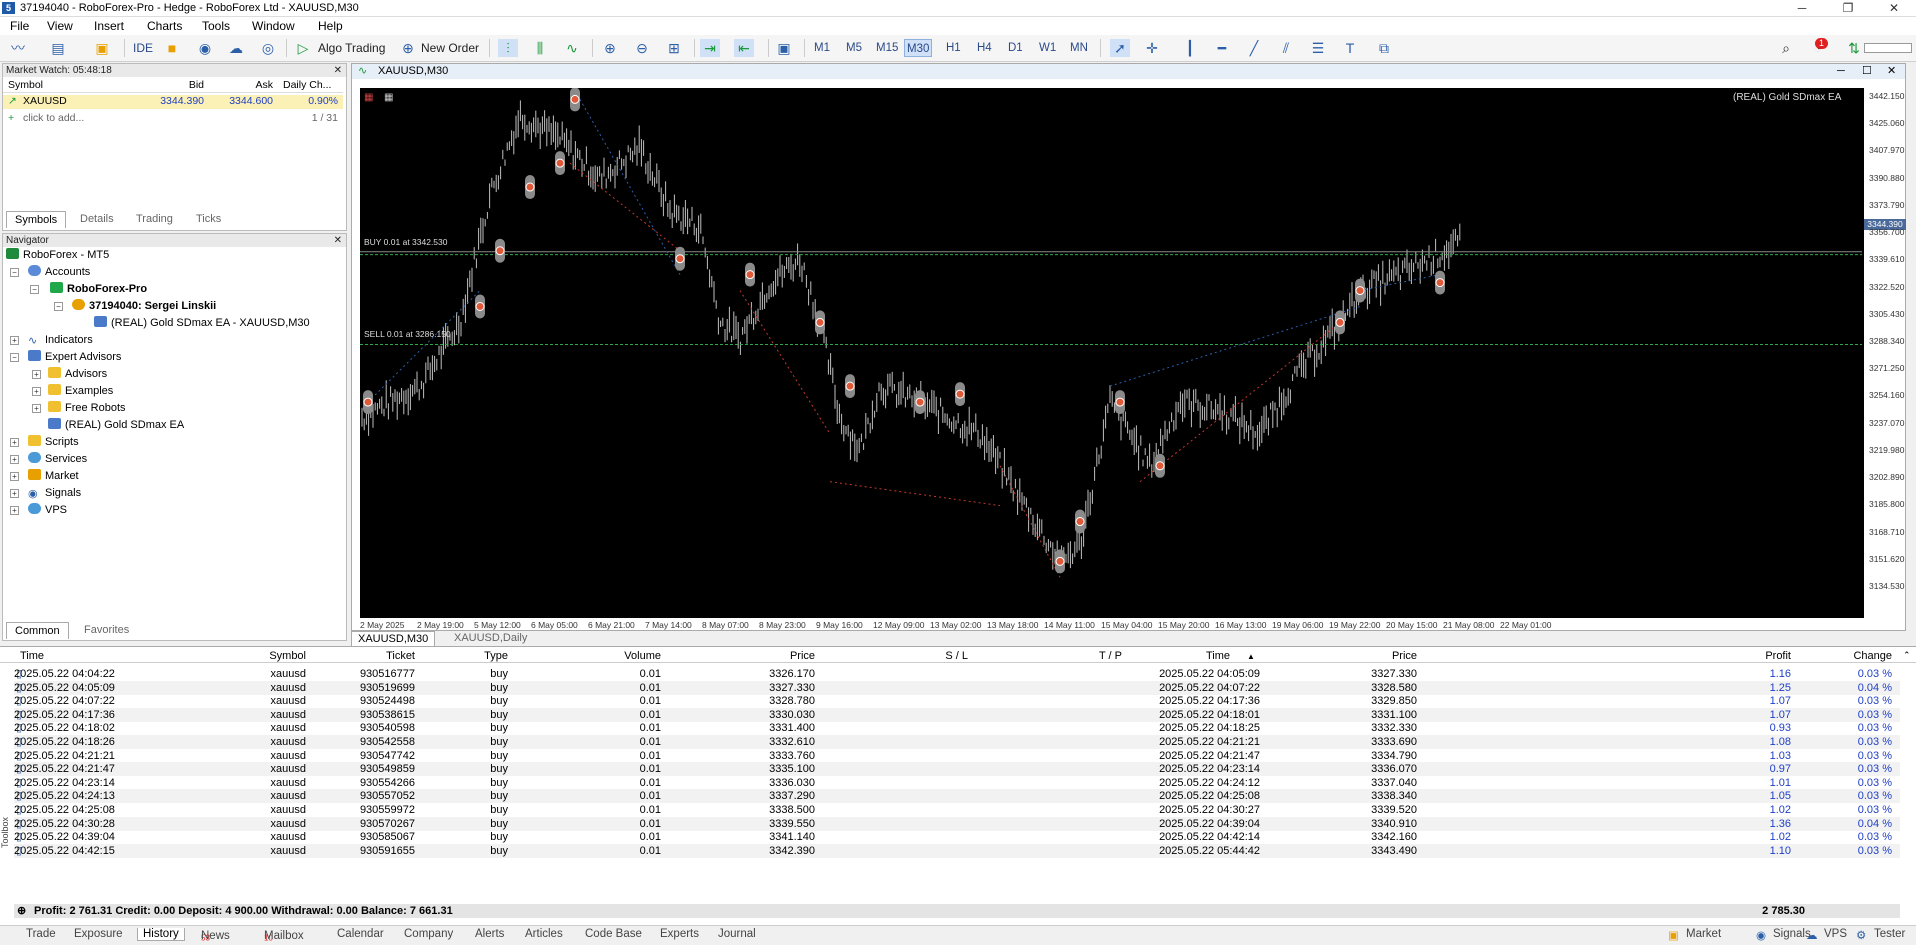 This screenshot has height=946, width=1916. What do you see at coordinates (19, 26) in the screenshot?
I see `menu-file: File` at bounding box center [19, 26].